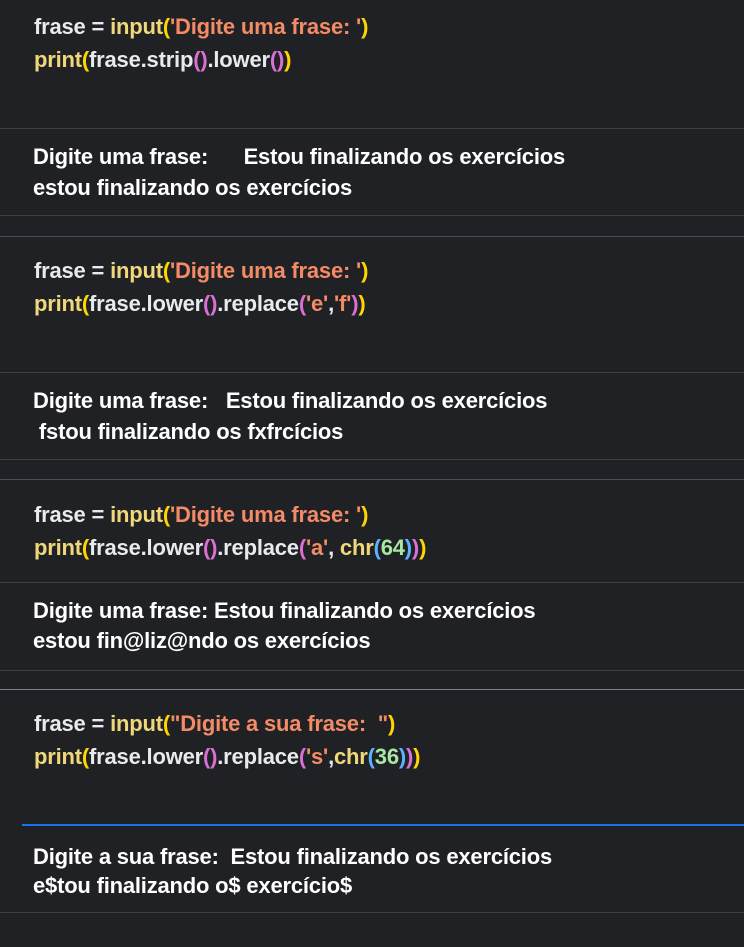  I want to click on code-token-str: 's', so click(317, 756).